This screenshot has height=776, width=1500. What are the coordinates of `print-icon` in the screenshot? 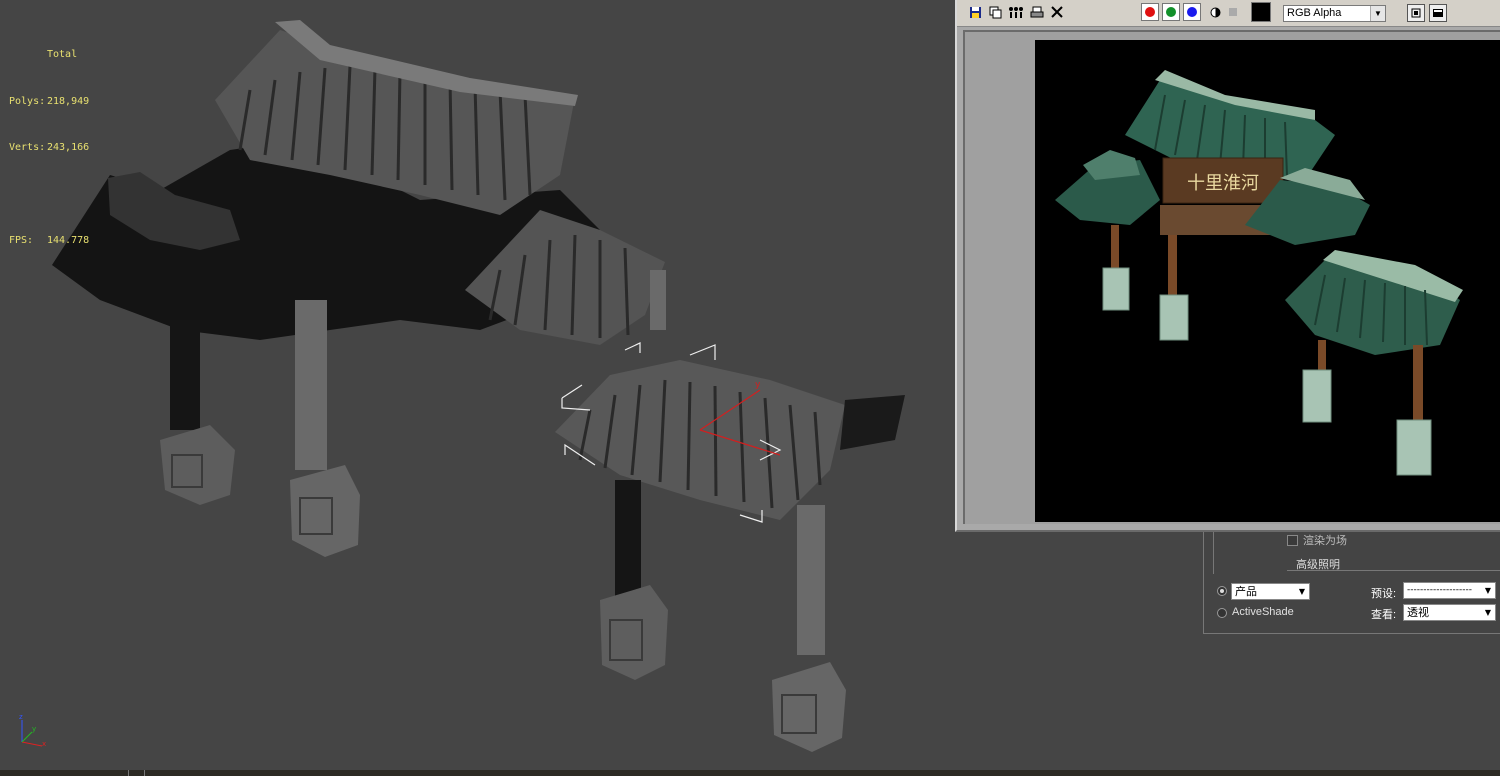 It's located at (1037, 12).